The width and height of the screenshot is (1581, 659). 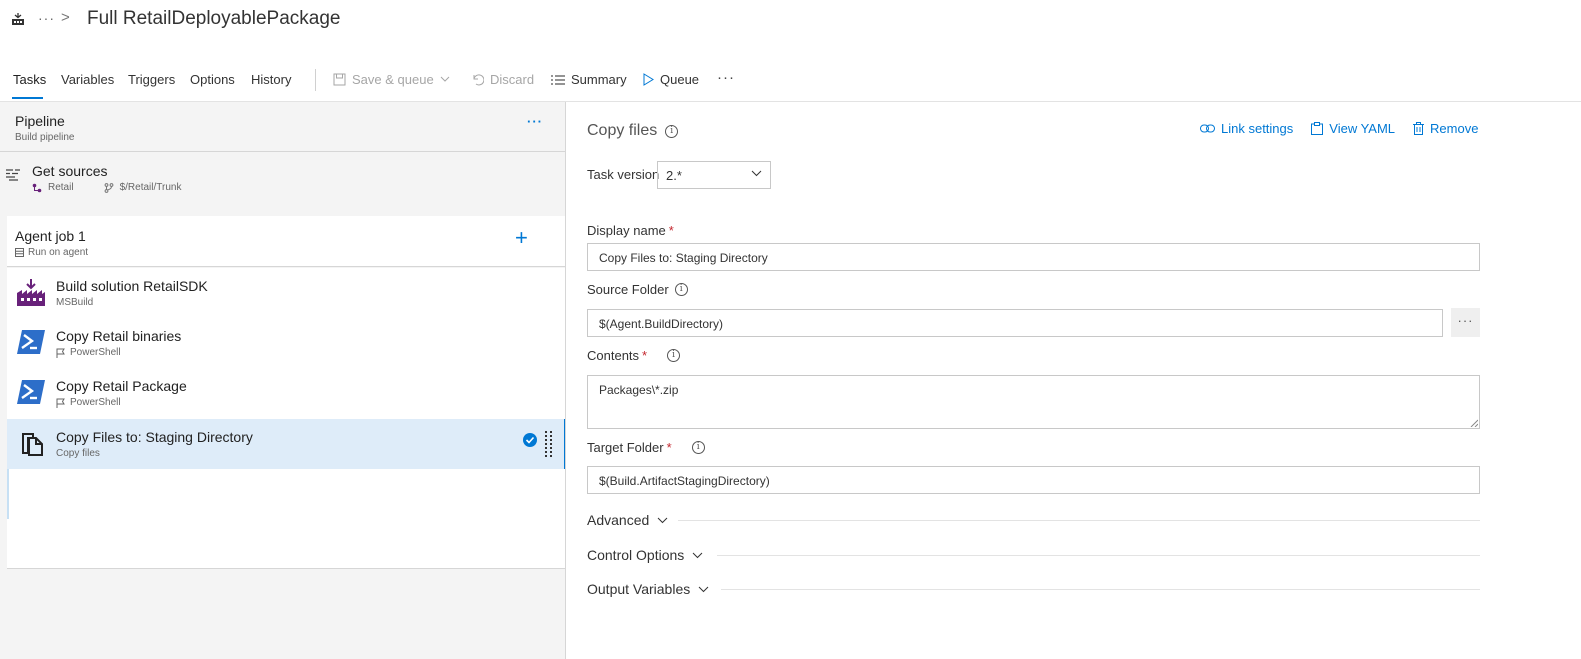 I want to click on discard-label: Discard, so click(x=512, y=79).